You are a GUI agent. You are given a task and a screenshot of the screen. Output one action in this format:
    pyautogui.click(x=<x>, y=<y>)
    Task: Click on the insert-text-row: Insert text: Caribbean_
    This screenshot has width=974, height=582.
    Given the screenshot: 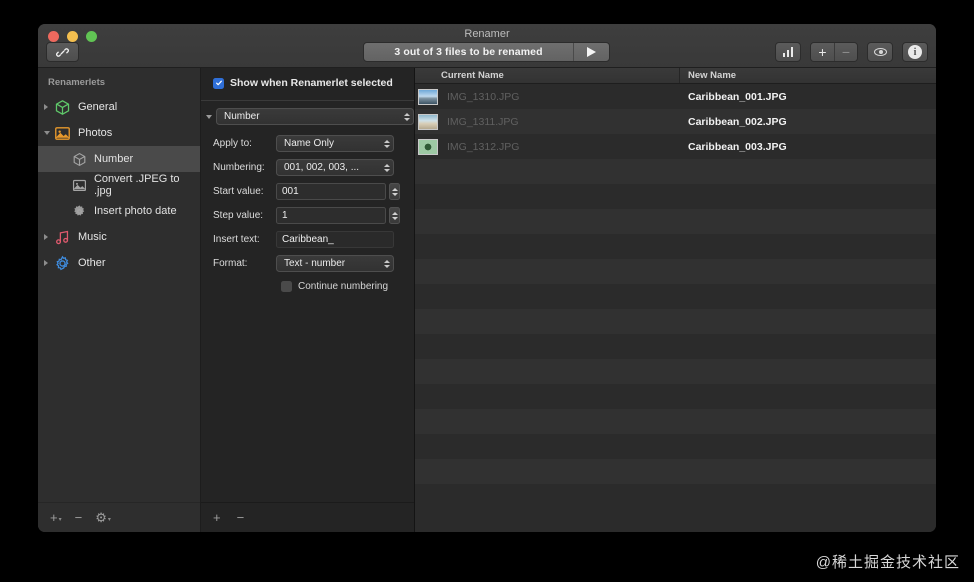 What is the action you would take?
    pyautogui.click(x=307, y=239)
    